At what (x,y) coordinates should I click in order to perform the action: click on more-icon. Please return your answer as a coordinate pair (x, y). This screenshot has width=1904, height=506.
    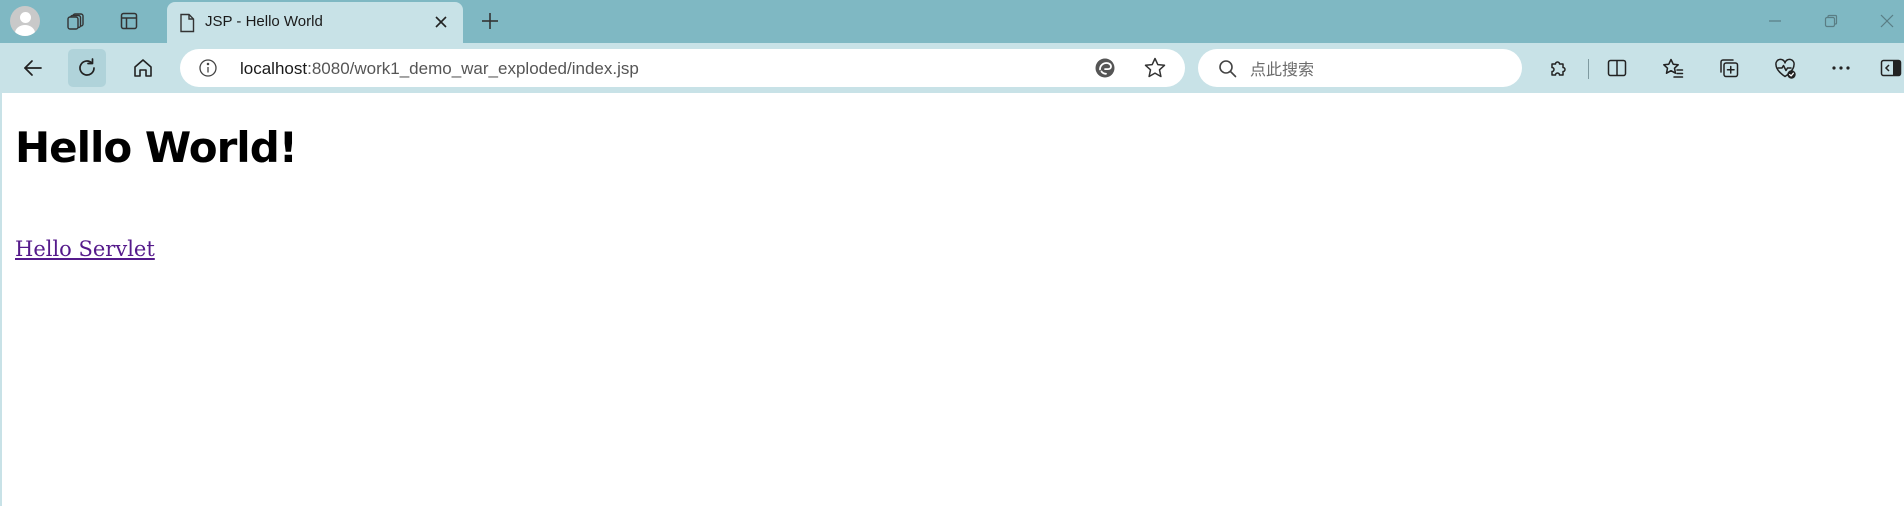
    Looking at the image, I should click on (1841, 68).